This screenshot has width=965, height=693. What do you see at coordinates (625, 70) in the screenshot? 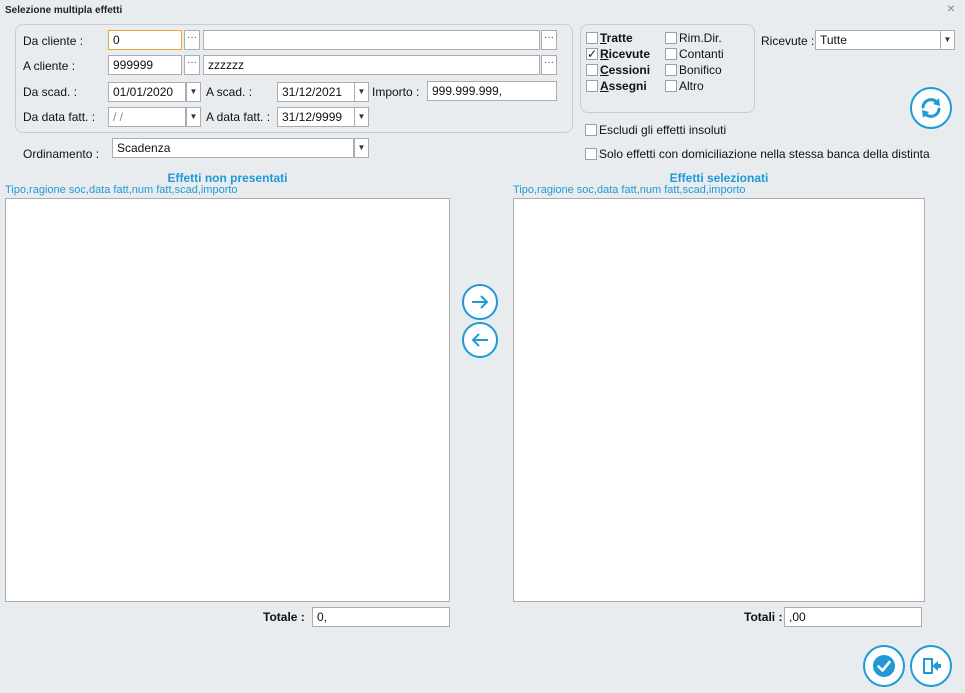
I see `cessioni-label: Cessioni` at bounding box center [625, 70].